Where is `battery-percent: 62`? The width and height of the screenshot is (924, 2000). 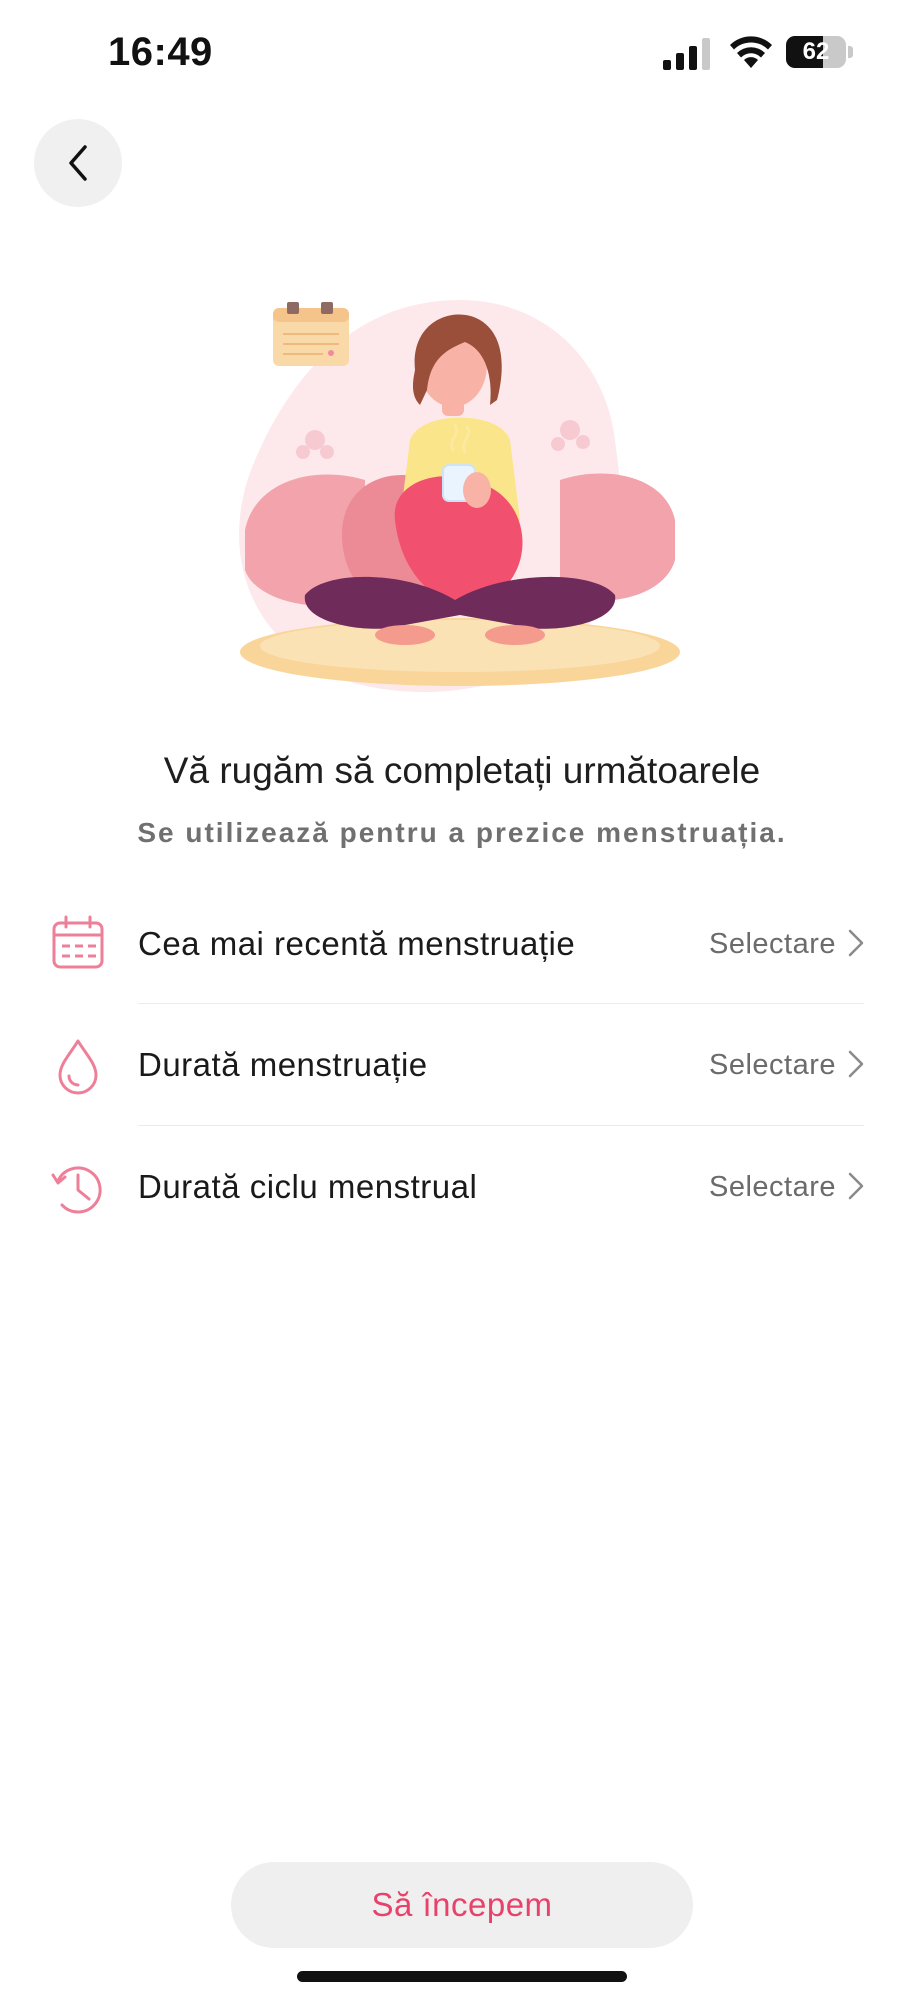 battery-percent: 62 is located at coordinates (816, 51).